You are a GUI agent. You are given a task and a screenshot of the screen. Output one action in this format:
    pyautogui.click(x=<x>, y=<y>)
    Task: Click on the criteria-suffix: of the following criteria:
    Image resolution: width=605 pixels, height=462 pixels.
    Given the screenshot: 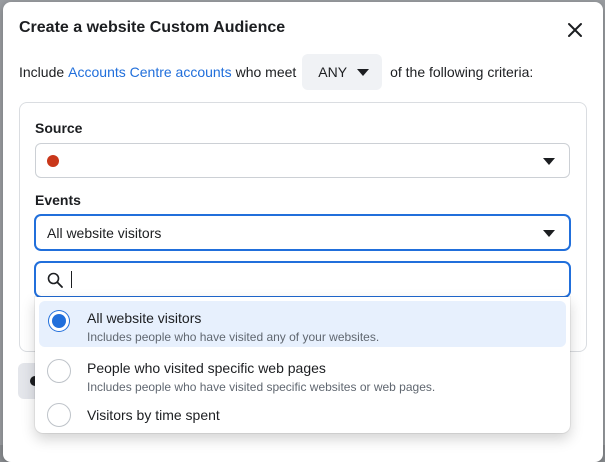 What is the action you would take?
    pyautogui.click(x=462, y=72)
    